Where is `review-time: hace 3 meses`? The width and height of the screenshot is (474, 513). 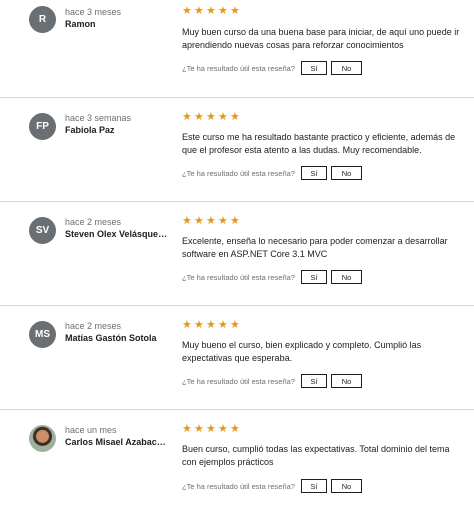 review-time: hace 3 meses is located at coordinates (93, 12).